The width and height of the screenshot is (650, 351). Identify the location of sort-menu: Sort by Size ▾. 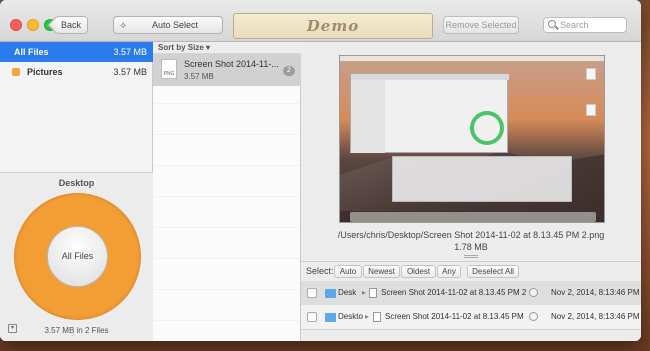
(227, 48).